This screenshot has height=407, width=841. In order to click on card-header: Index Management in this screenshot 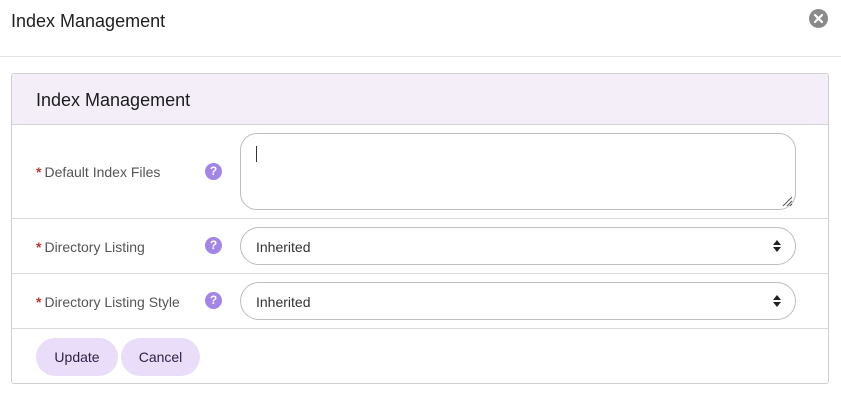, I will do `click(420, 99)`.